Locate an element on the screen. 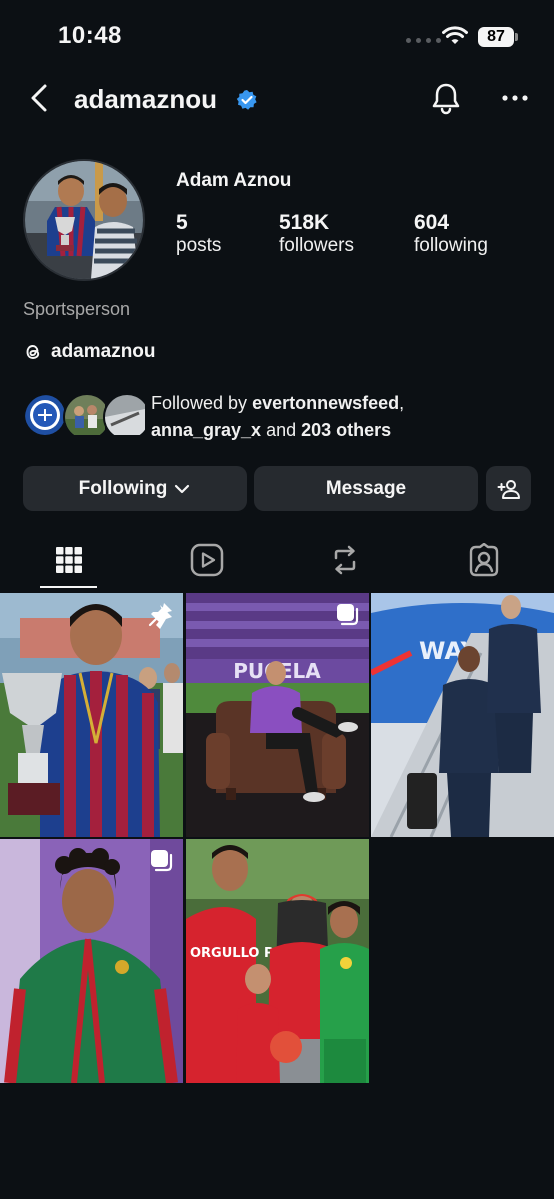 This screenshot has width=554, height=1199. followers-count-value: 518K is located at coordinates (304, 222).